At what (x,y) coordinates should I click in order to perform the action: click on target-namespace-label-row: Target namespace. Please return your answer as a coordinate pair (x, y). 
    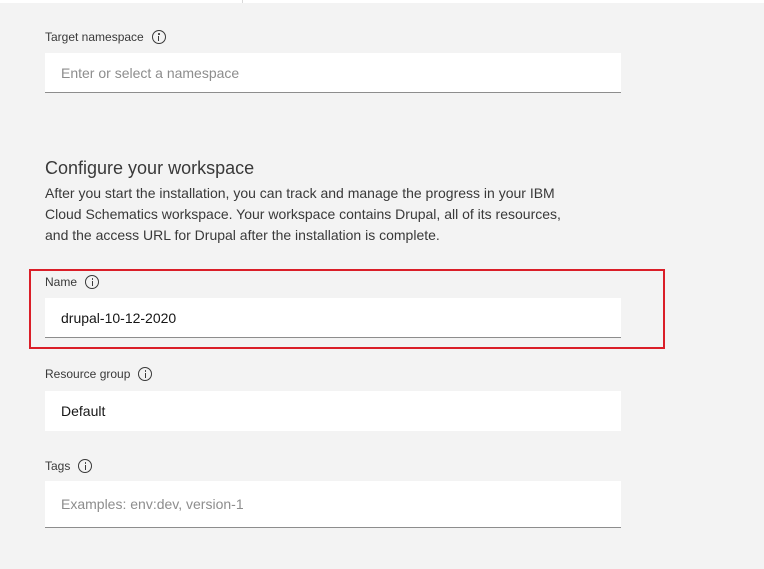
    Looking at the image, I should click on (105, 37).